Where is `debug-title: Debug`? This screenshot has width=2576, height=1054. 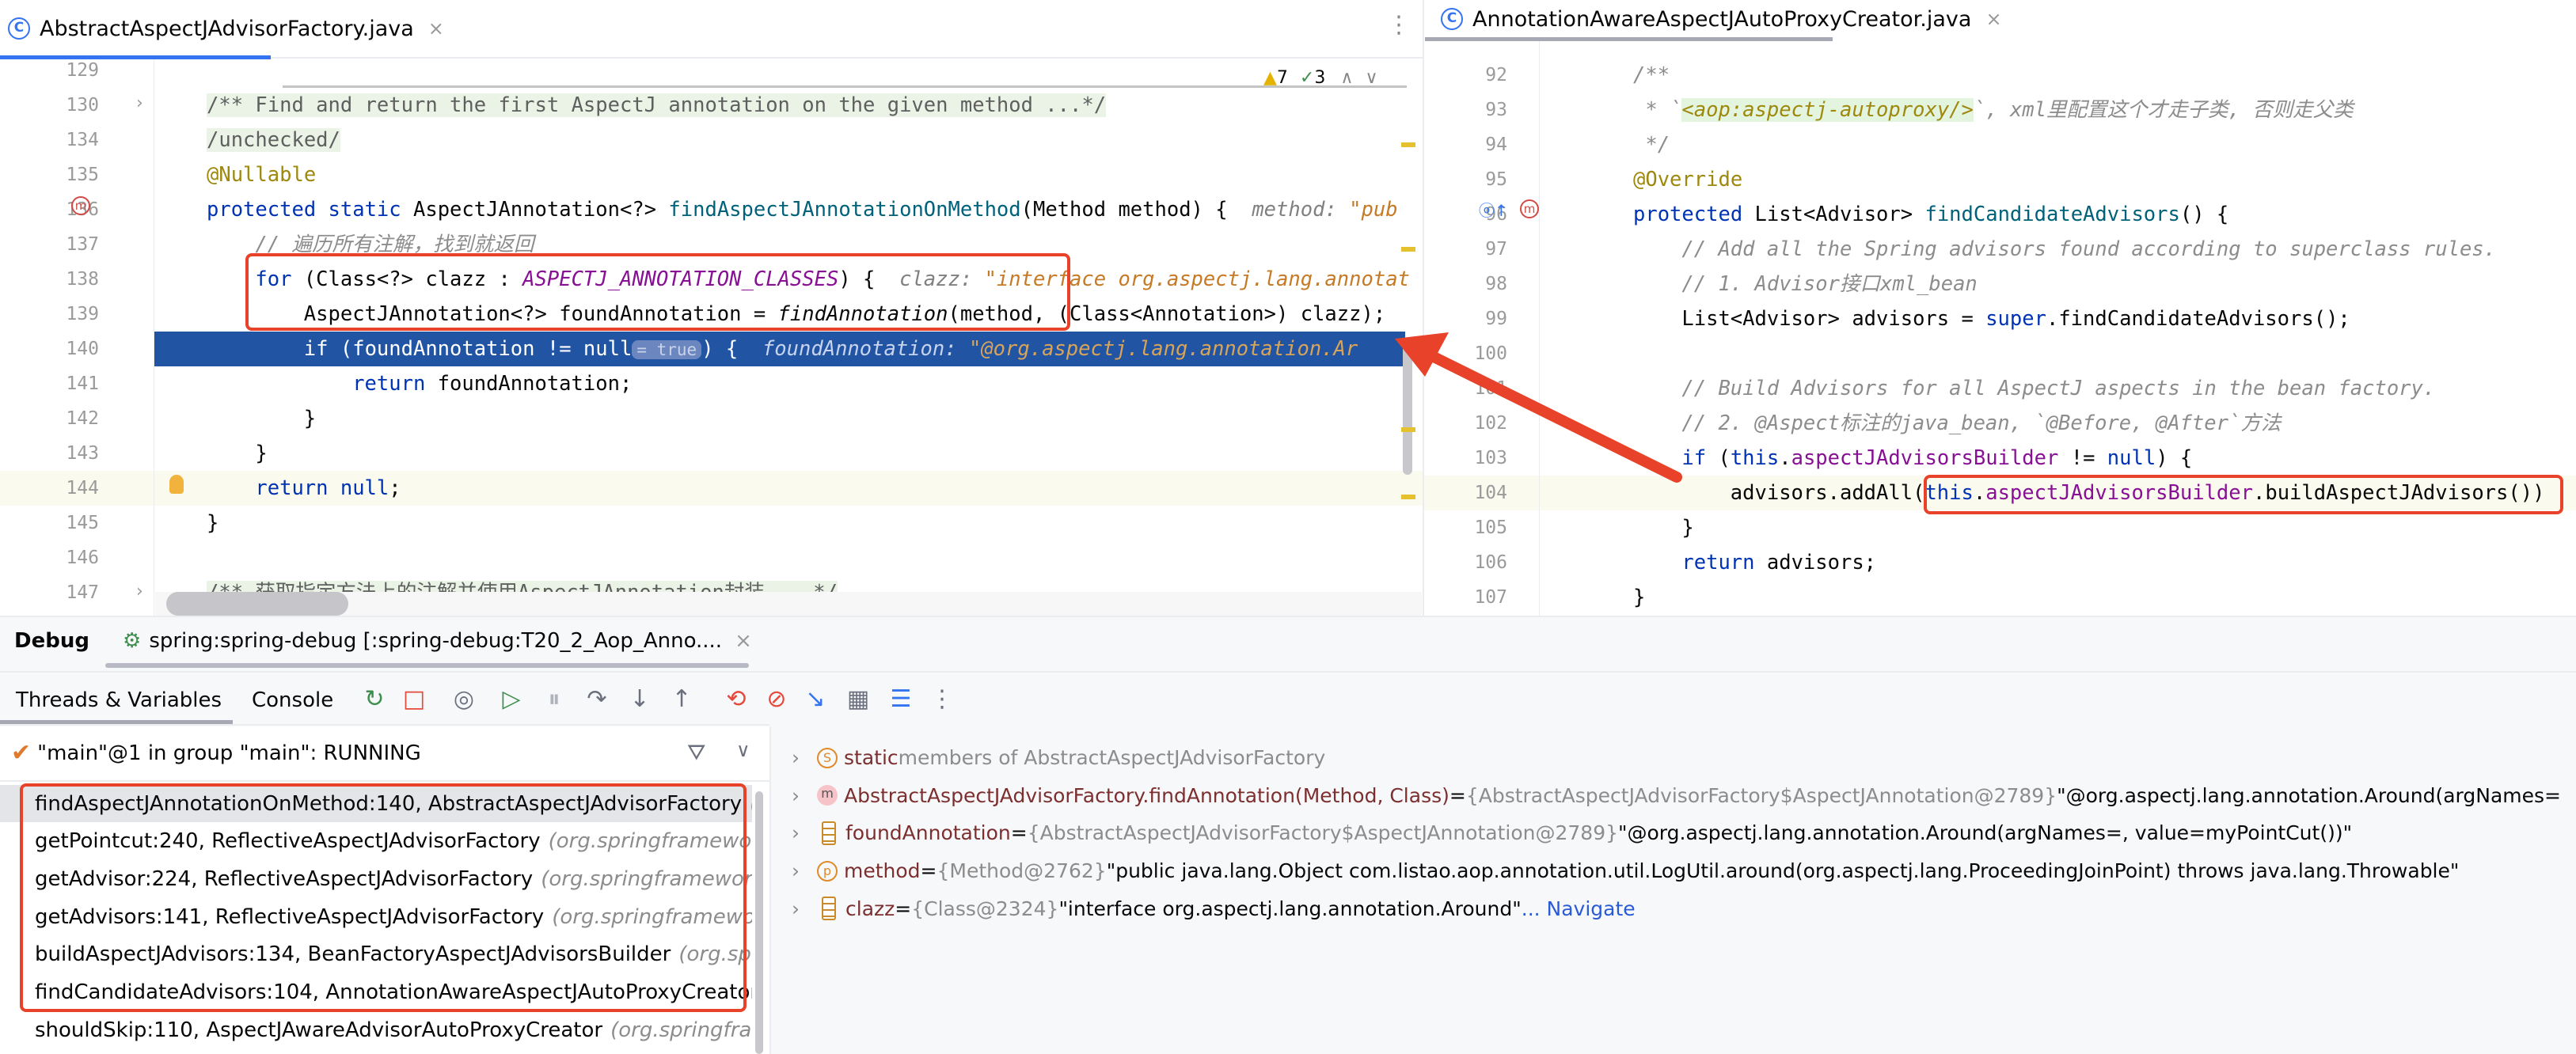 debug-title: Debug is located at coordinates (51, 641).